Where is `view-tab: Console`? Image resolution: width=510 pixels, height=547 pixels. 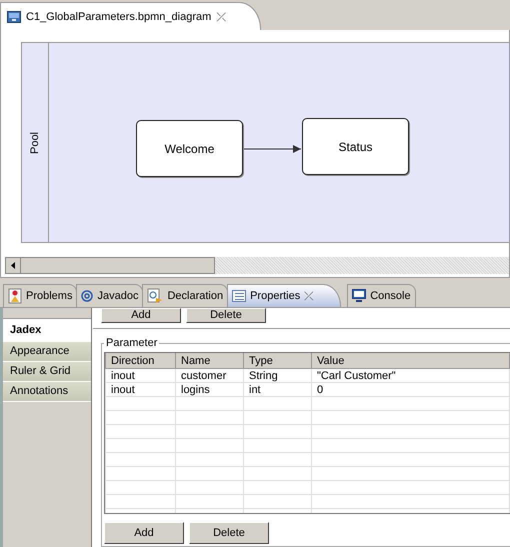
view-tab: Console is located at coordinates (381, 295).